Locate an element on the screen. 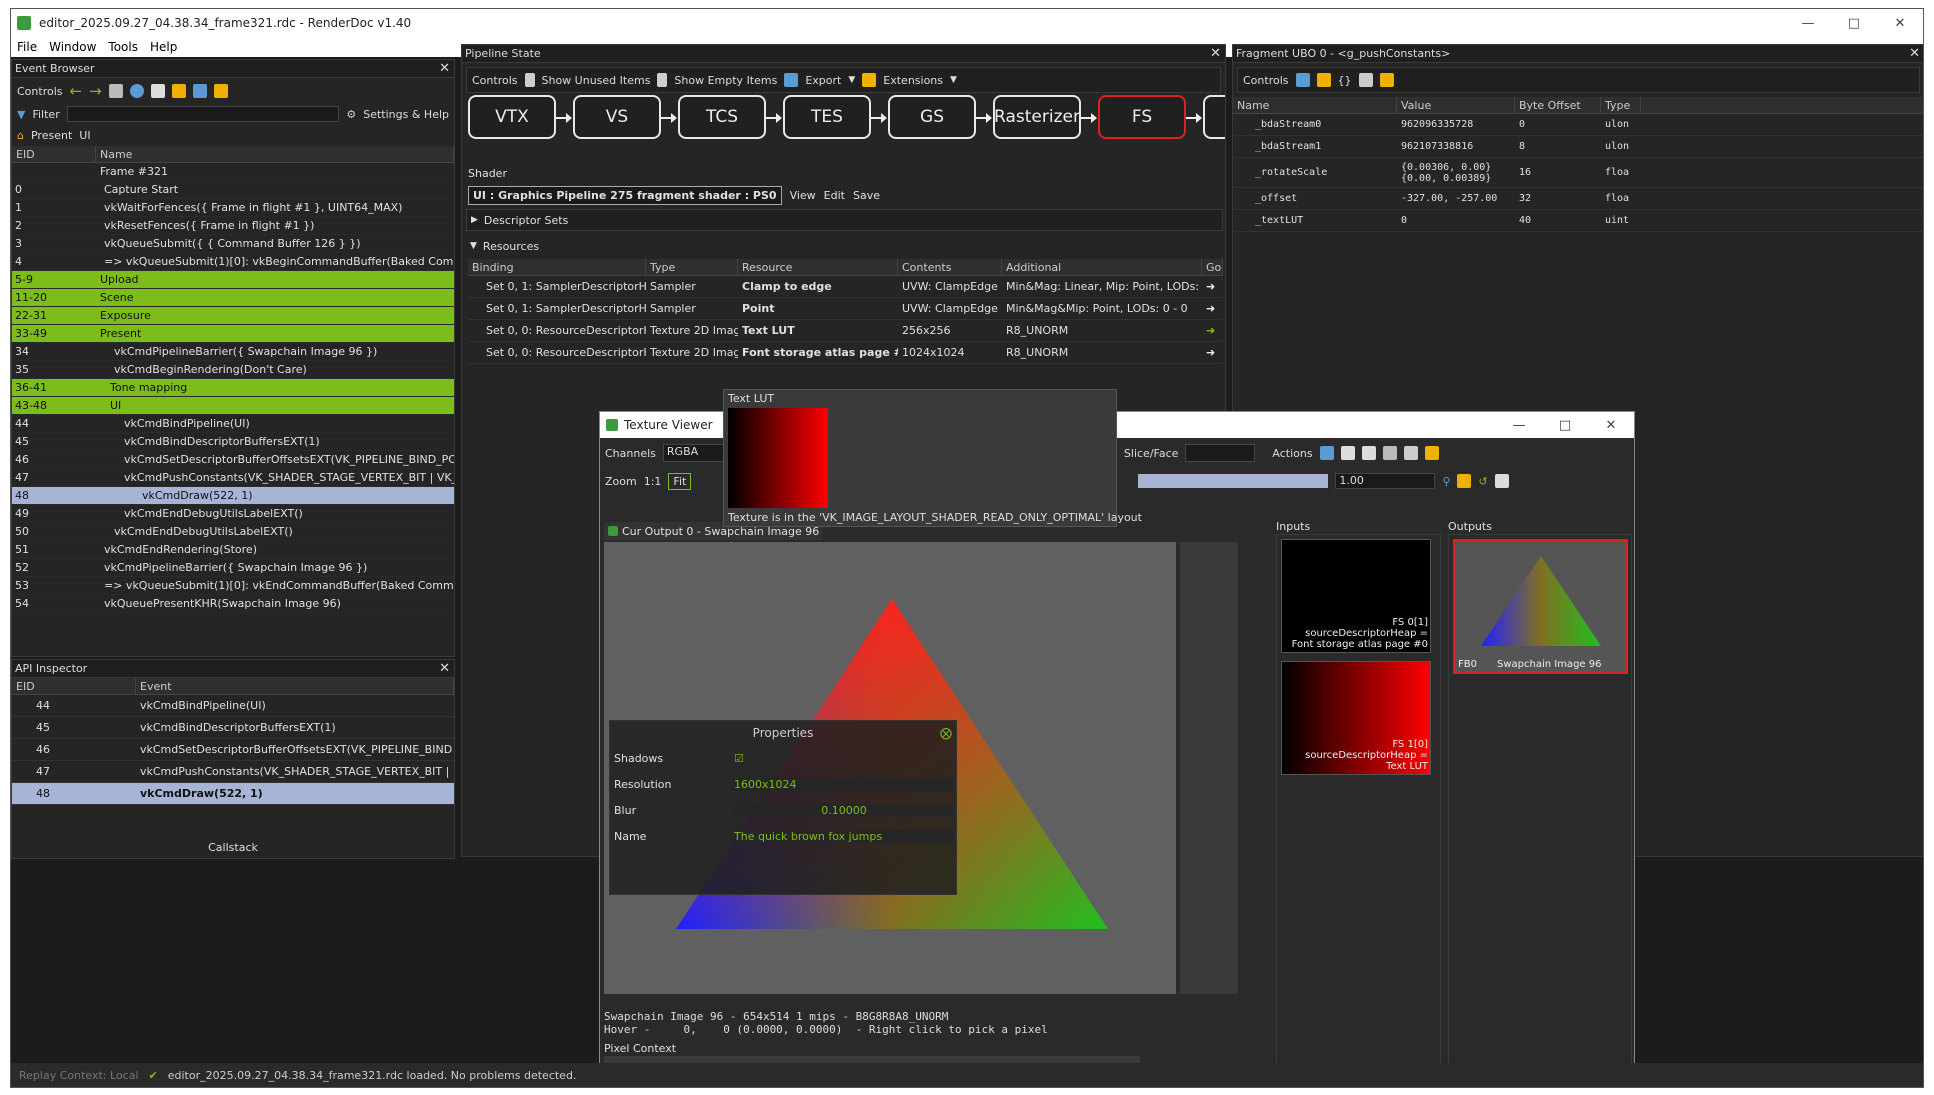 The image size is (1934, 1095). open-icon is located at coordinates (1368, 453).